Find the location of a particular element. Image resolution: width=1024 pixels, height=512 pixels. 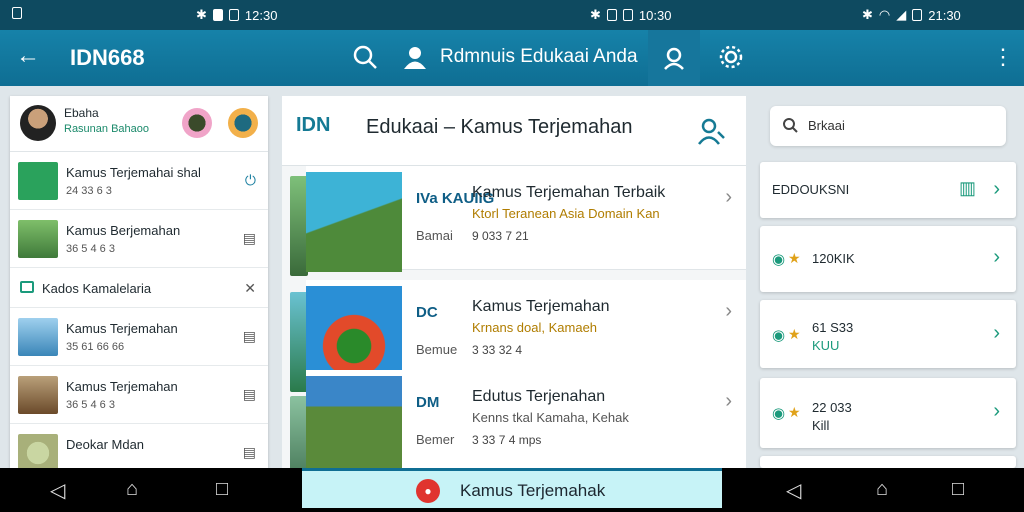

list-item: Kamus Terjemahai shal 24 33 6 3 ⏻ is located at coordinates (139, 181).